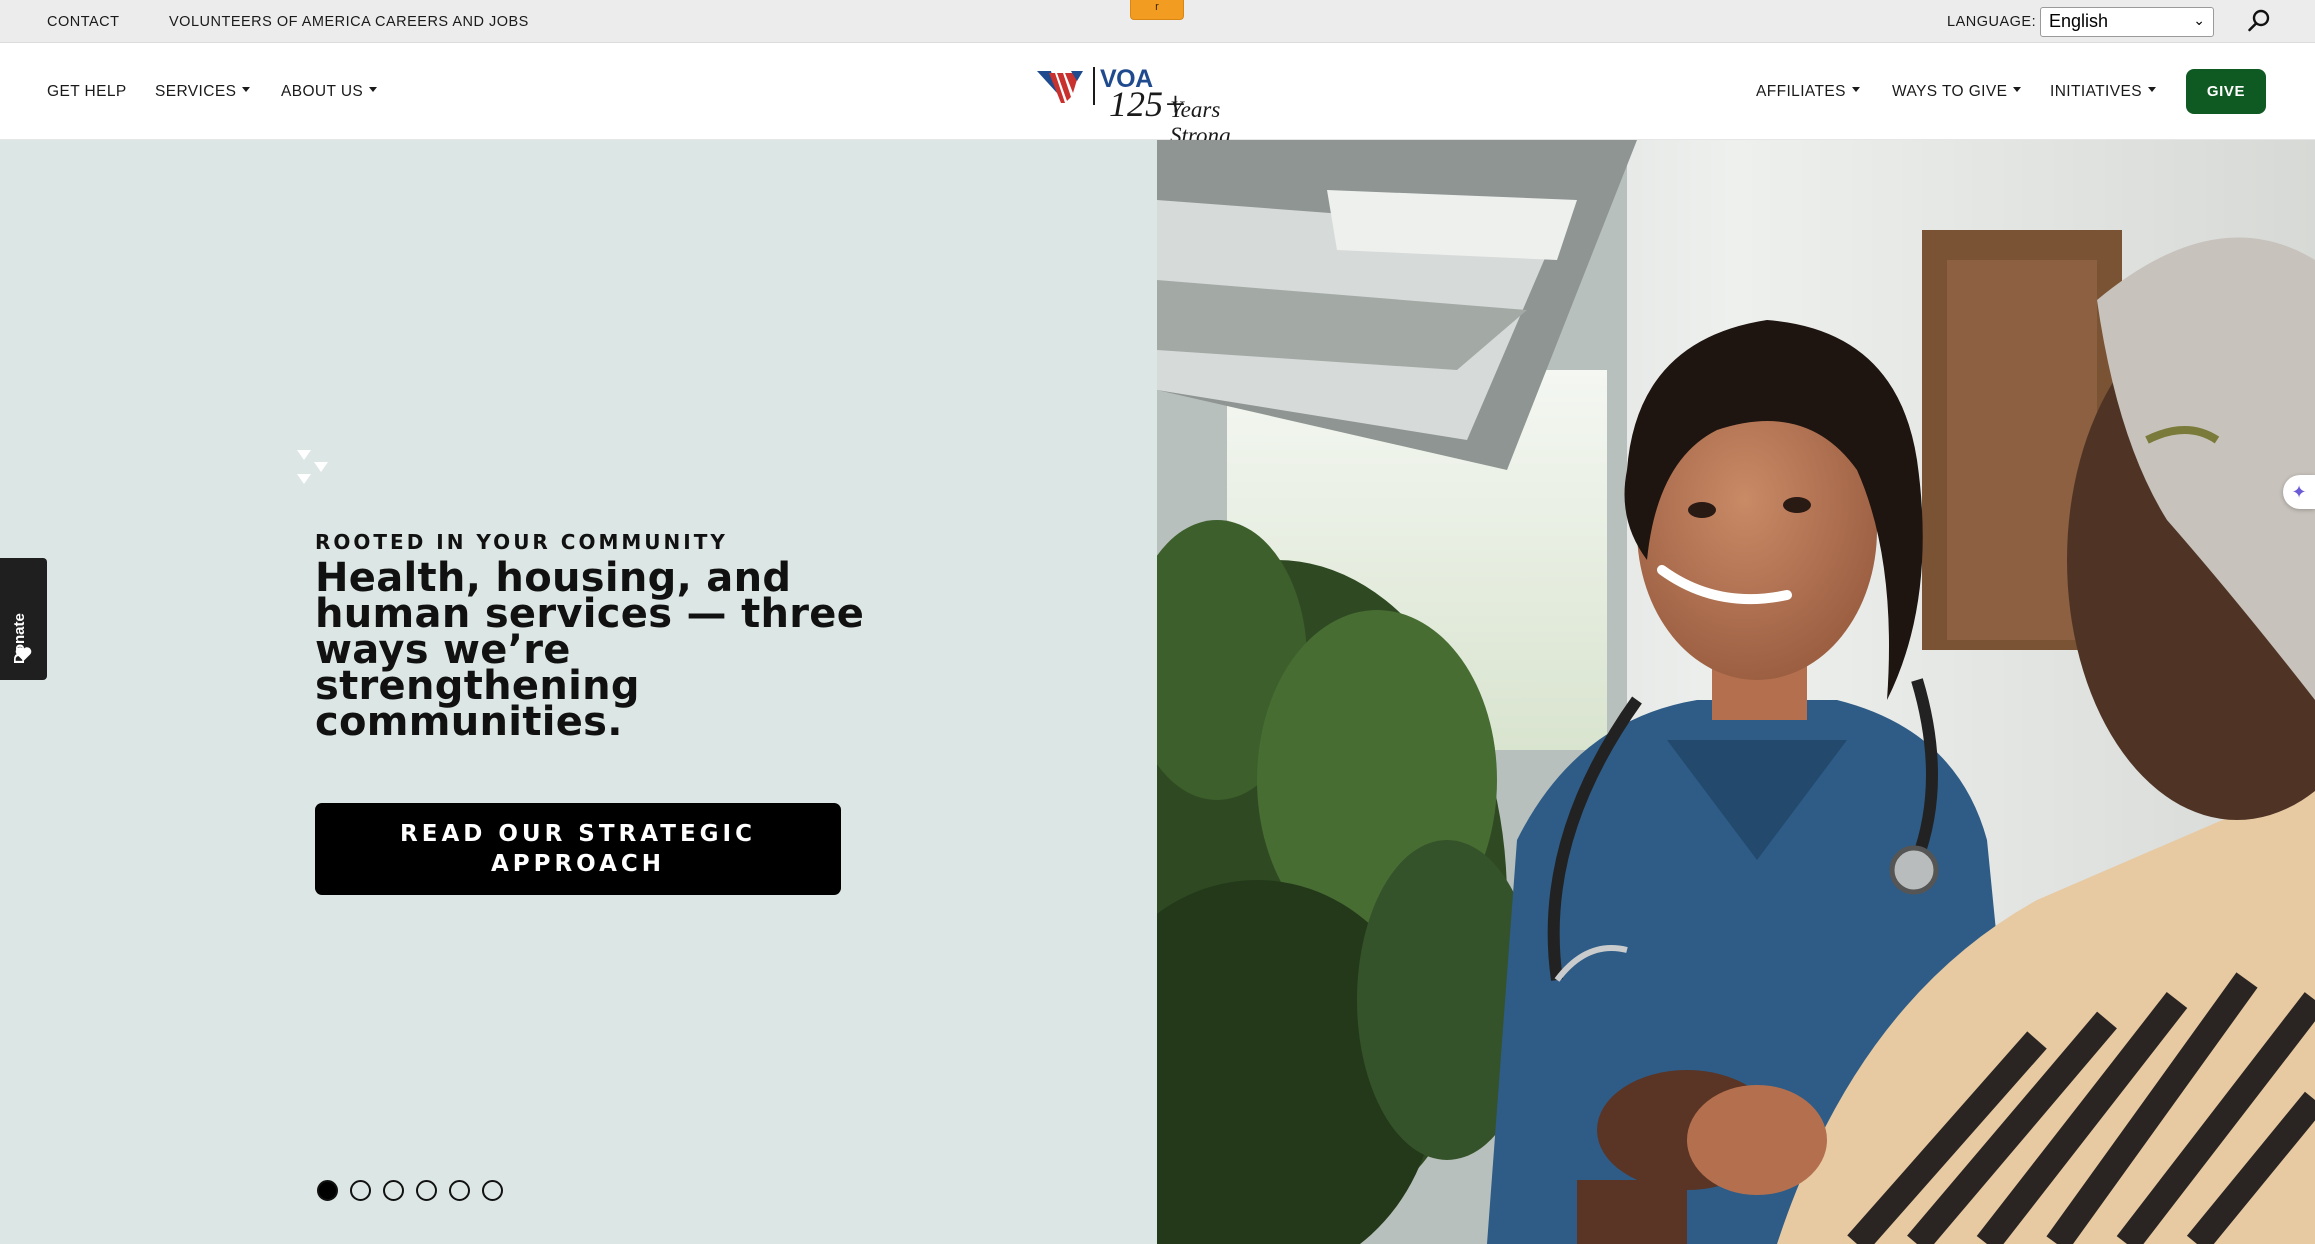 This screenshot has height=1244, width=2315. Describe the element at coordinates (349, 22) in the screenshot. I see `careers-link: VOLUNTEERS OF AMERICA CAREERS AND JOBS` at that location.